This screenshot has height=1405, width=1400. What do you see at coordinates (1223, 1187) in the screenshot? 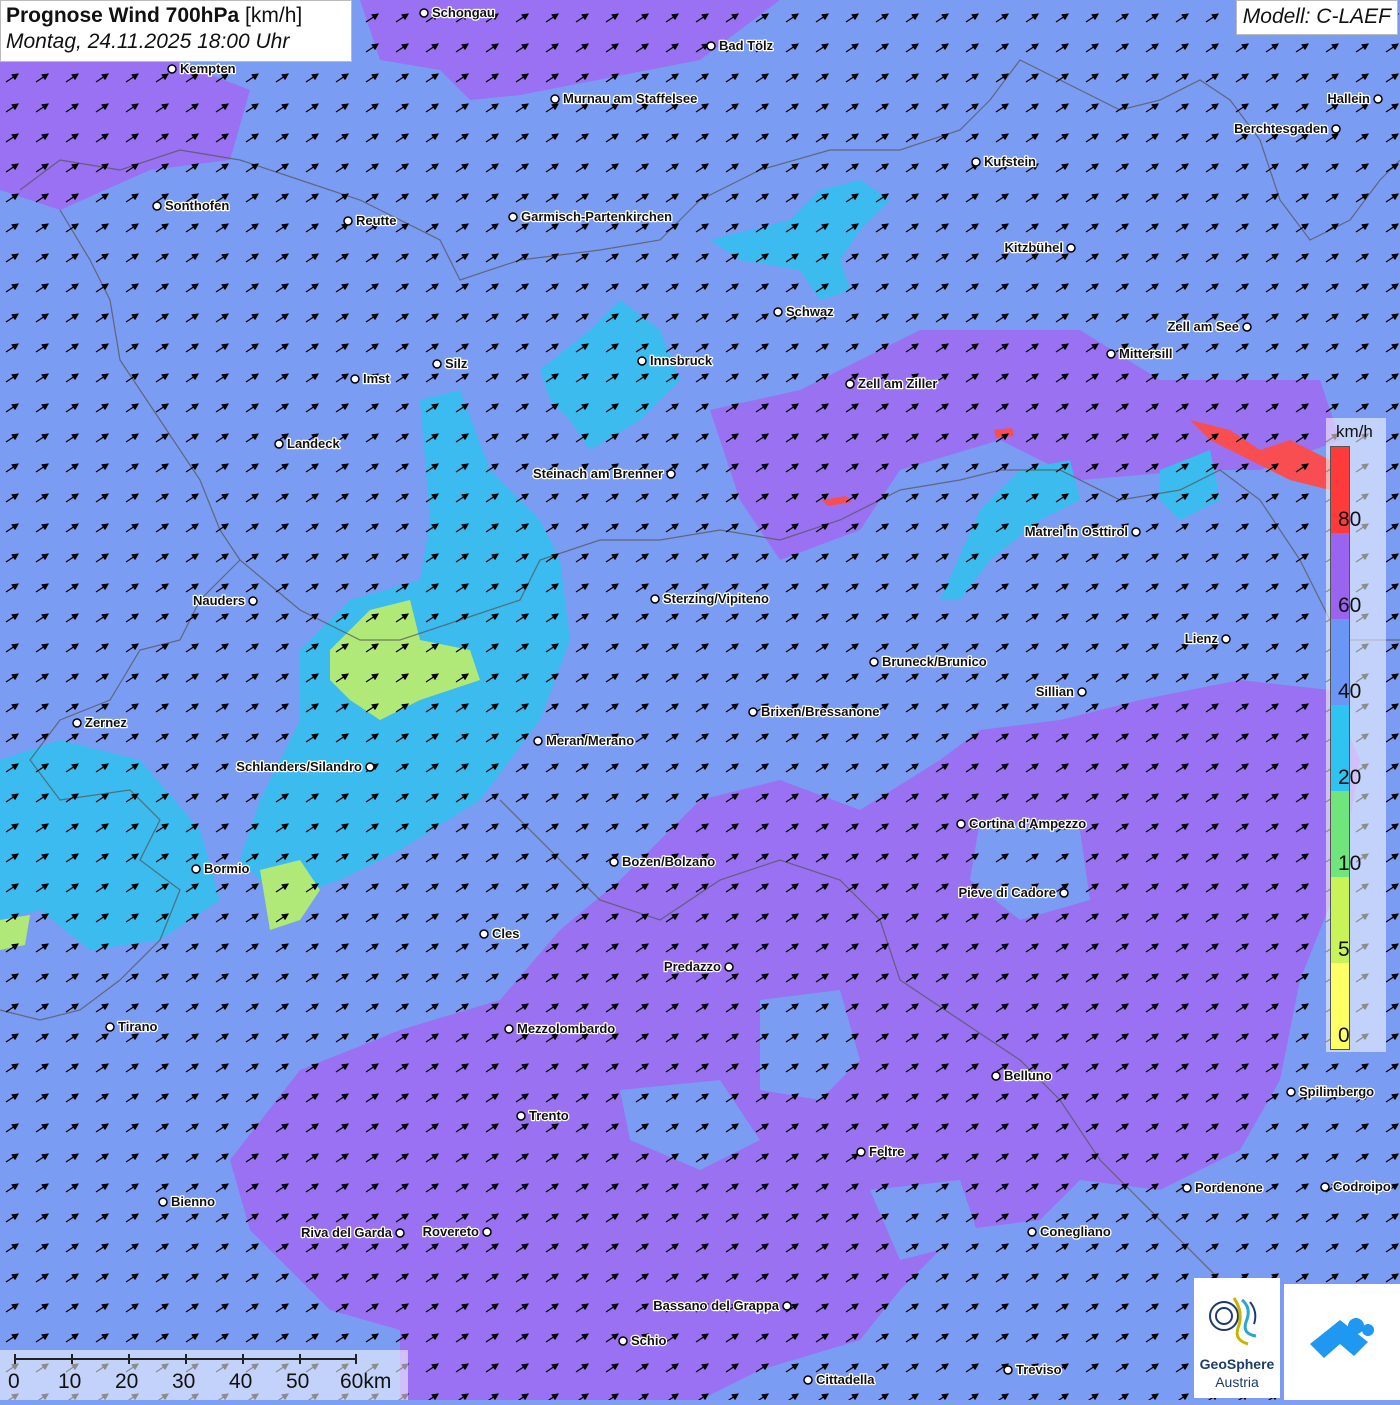
I see `city-marker: Pordenone` at bounding box center [1223, 1187].